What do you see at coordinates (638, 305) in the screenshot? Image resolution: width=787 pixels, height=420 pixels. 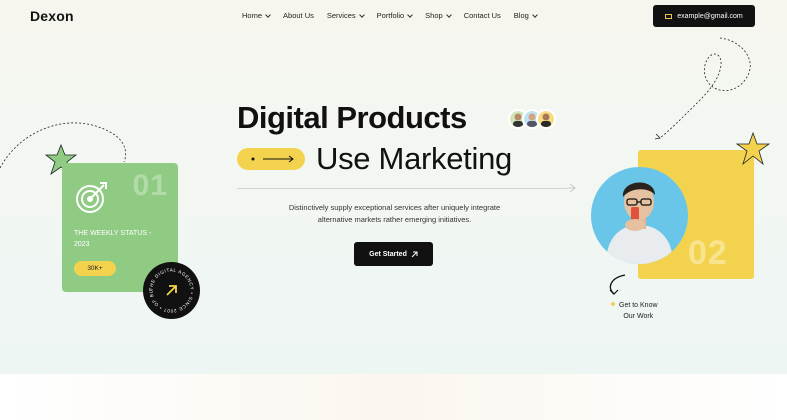 I see `caption-line1: Get to Know` at bounding box center [638, 305].